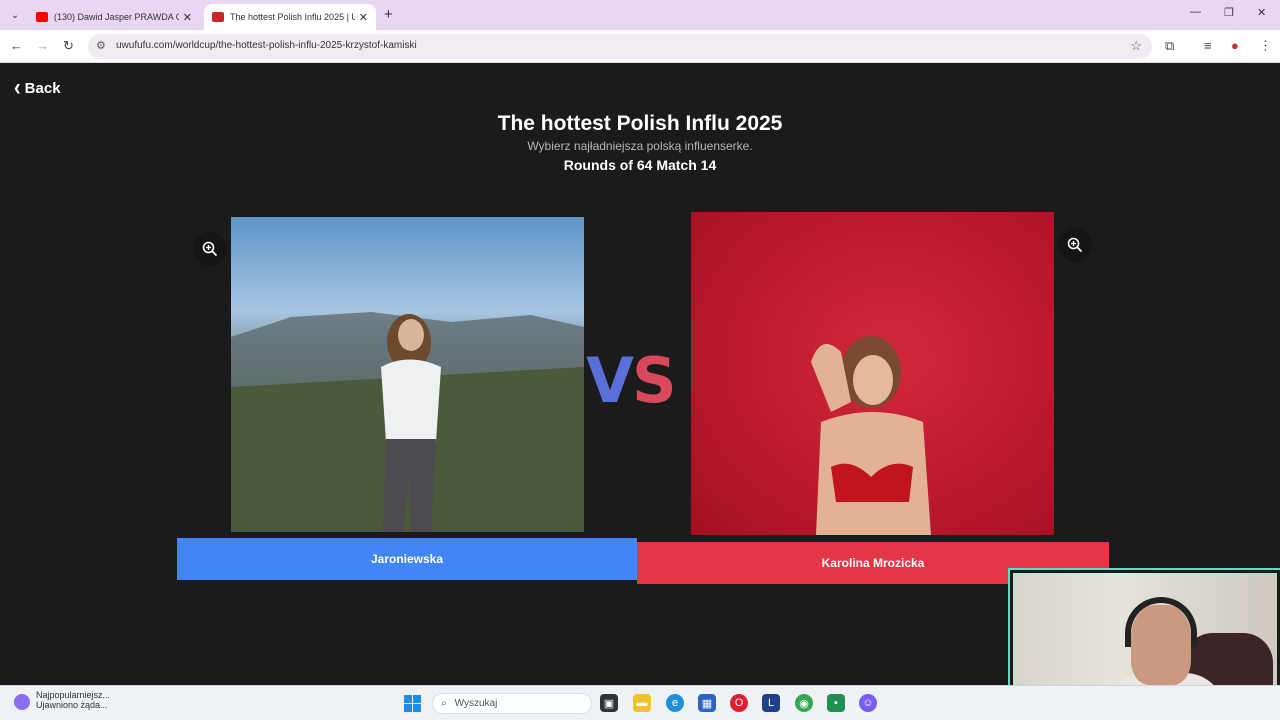 The width and height of the screenshot is (1280, 720). Describe the element at coordinates (871, 435) in the screenshot. I see `right-photo-illustration` at that location.